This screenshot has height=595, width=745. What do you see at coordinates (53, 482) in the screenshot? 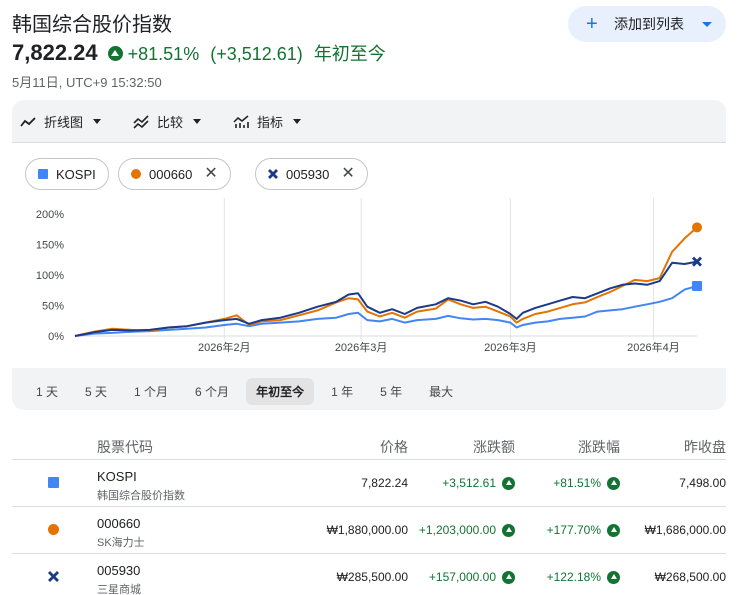
I see `square-marker-icon` at bounding box center [53, 482].